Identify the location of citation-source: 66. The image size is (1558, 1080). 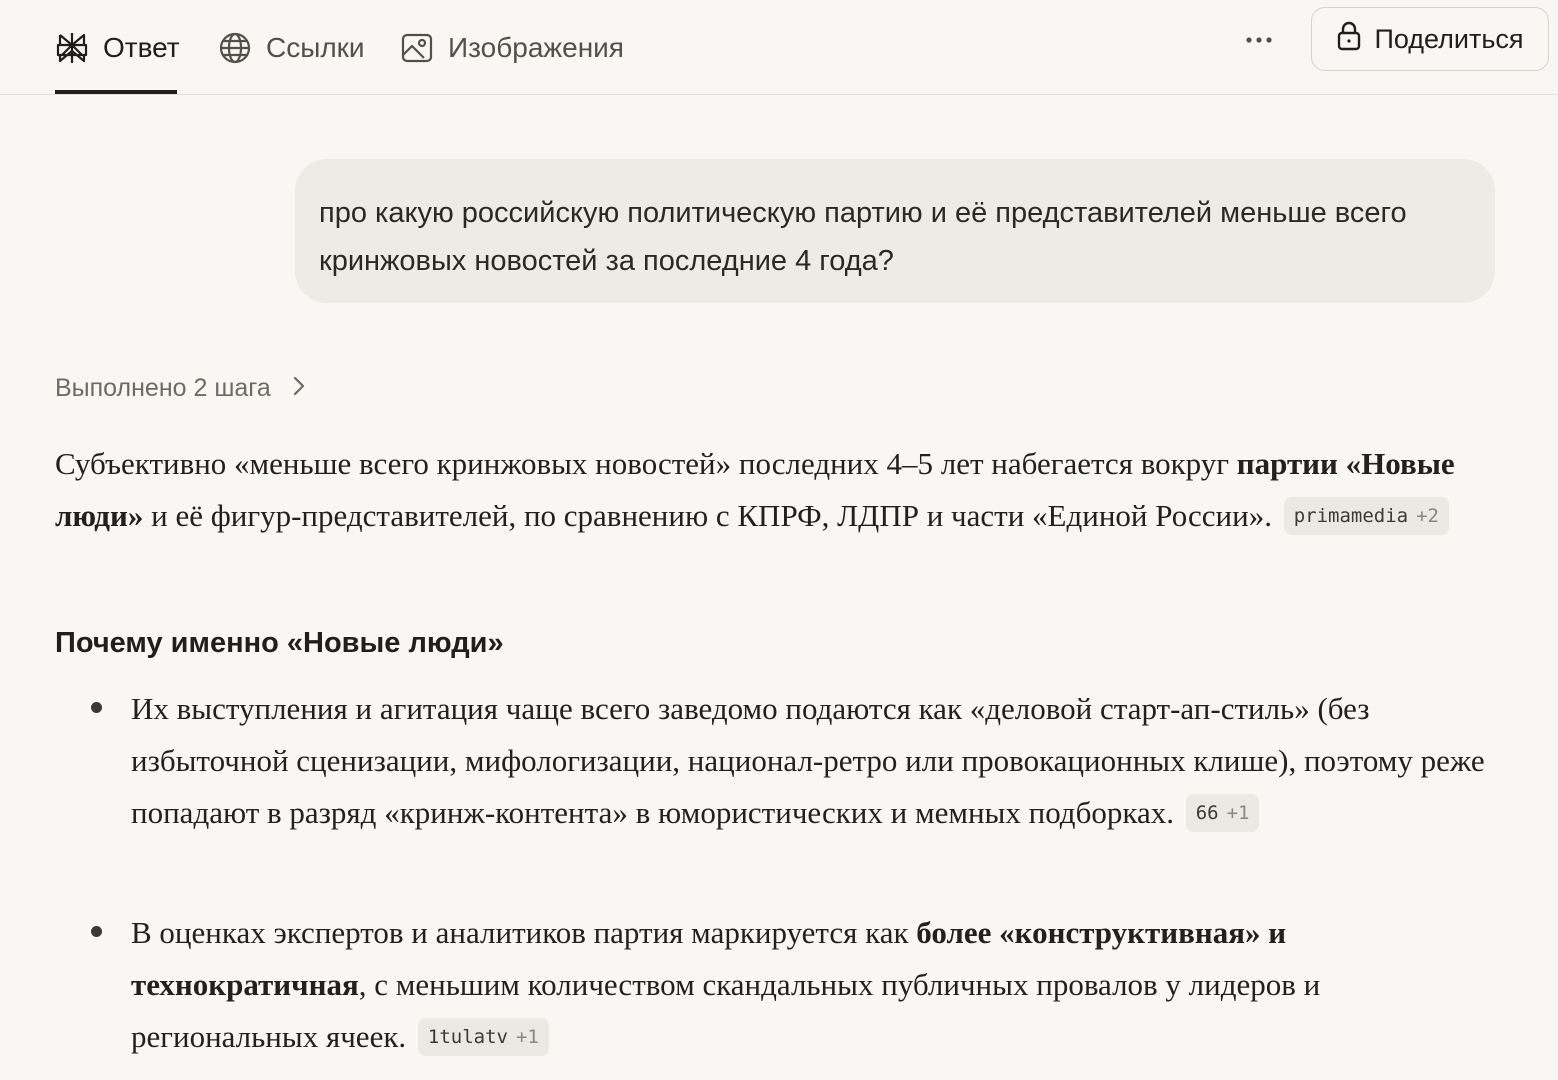
(1207, 813).